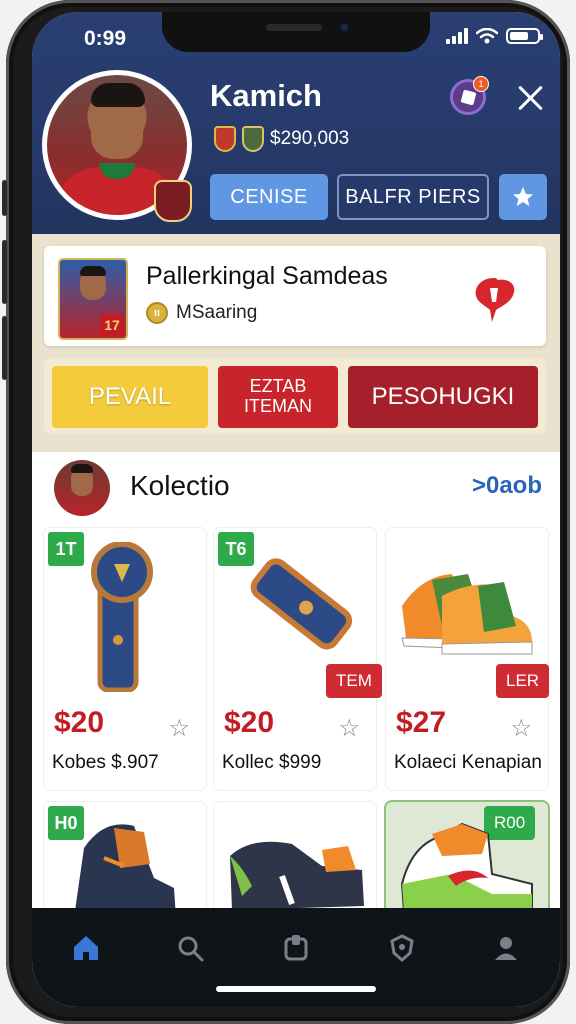  Describe the element at coordinates (298, 659) in the screenshot. I see `collection-item: T6 TEM $20 ☆ Kollec $999` at that location.